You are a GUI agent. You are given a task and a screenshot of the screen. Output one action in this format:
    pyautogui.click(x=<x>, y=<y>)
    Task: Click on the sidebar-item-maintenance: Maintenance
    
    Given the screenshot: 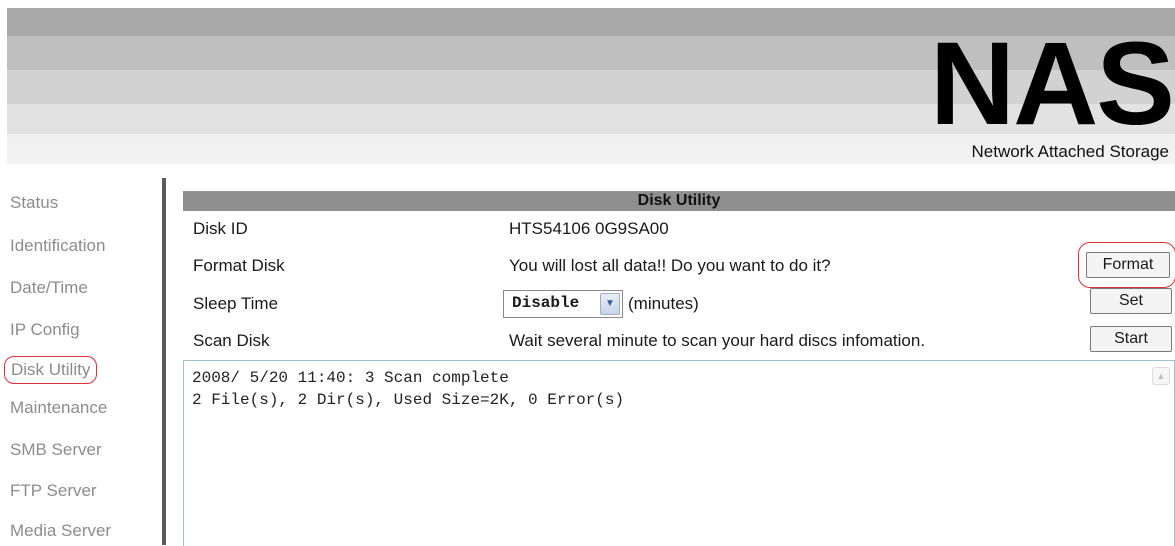 What is the action you would take?
    pyautogui.click(x=58, y=408)
    